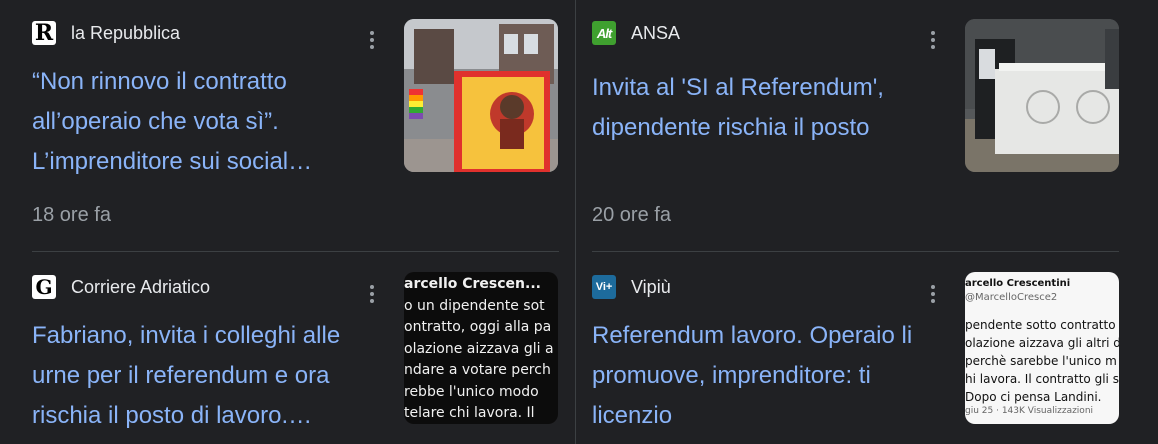 The width and height of the screenshot is (1158, 444). Describe the element at coordinates (575, 222) in the screenshot. I see `column-divider` at that location.